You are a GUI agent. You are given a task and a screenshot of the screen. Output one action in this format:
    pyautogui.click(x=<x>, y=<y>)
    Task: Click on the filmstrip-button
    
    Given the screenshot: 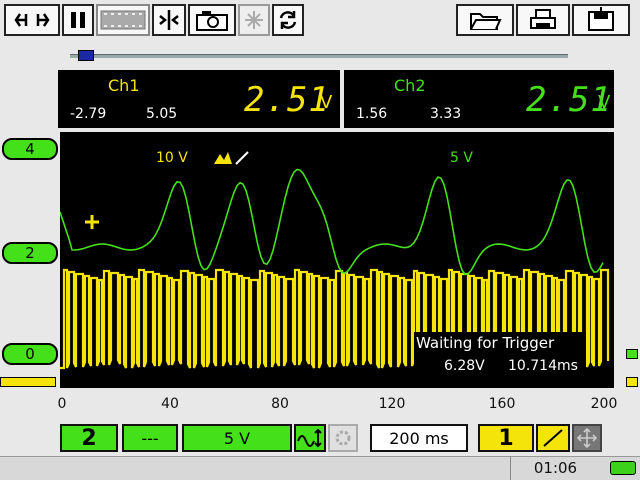 What is the action you would take?
    pyautogui.click(x=123, y=20)
    